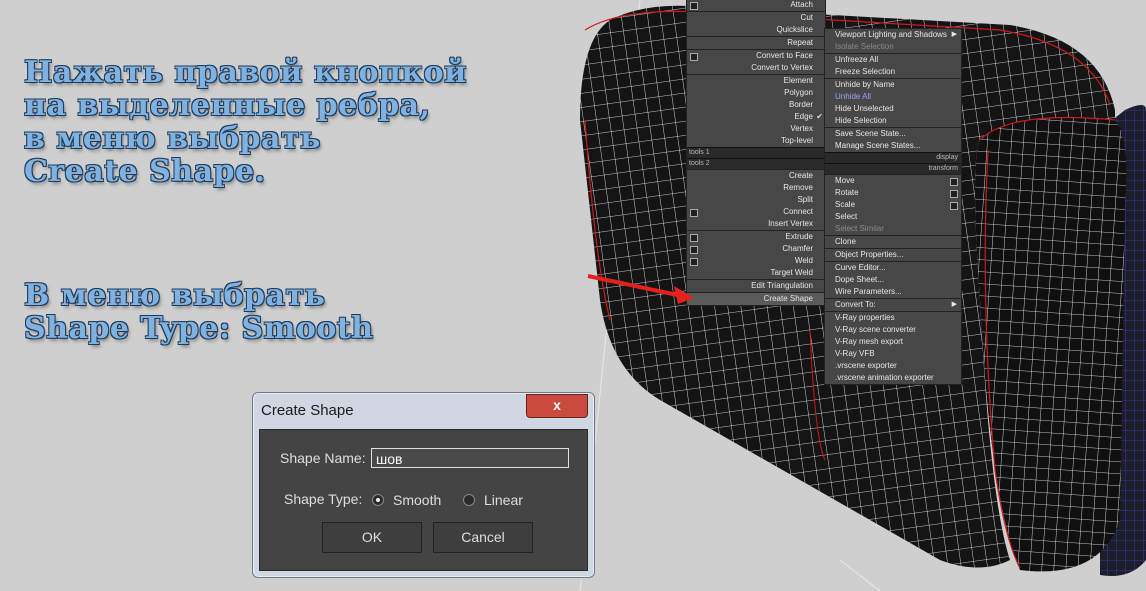  I want to click on menu-item-connect: Connect, so click(756, 212).